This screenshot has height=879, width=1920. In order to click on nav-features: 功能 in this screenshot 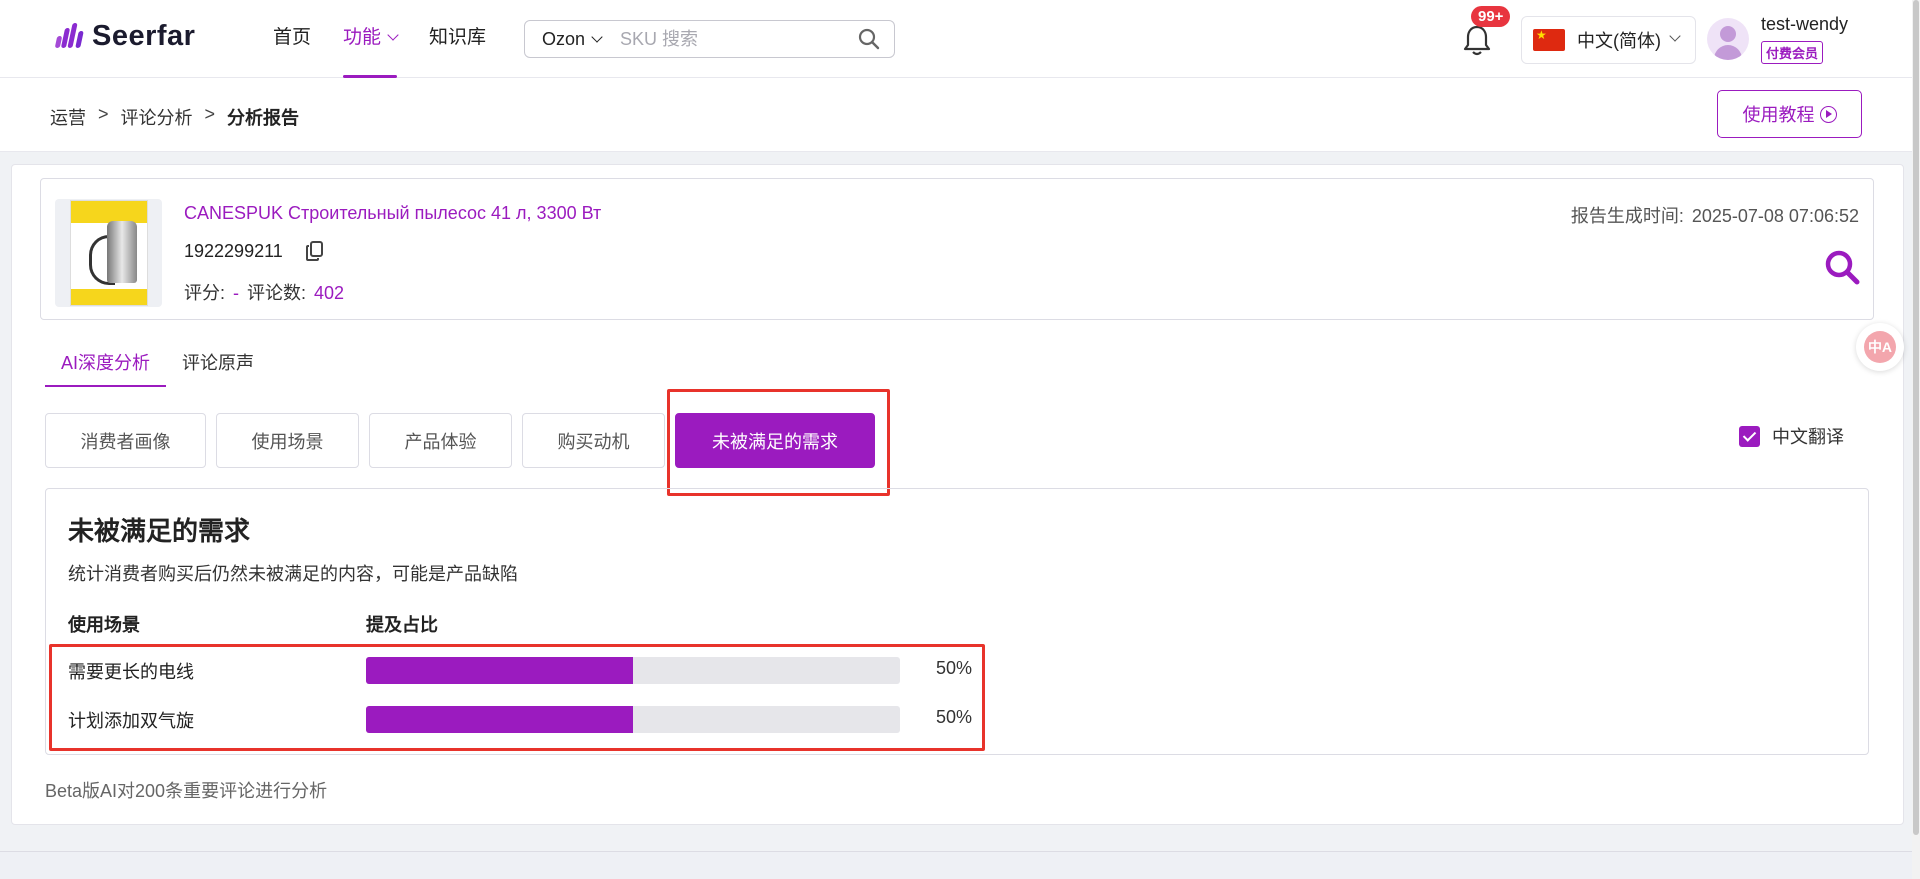, I will do `click(371, 39)`.